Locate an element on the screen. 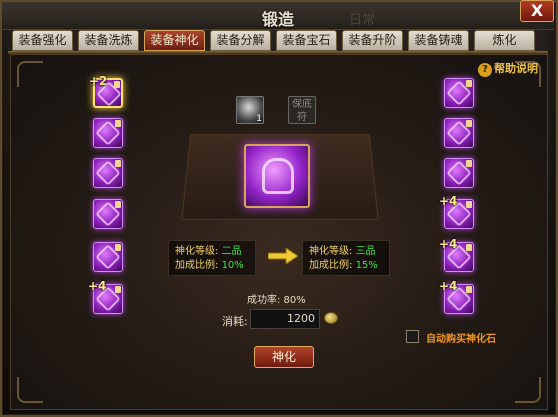 The height and width of the screenshot is (417, 558). current-stats: 神化等级: 二品 加成比例: 10% is located at coordinates (212, 258).